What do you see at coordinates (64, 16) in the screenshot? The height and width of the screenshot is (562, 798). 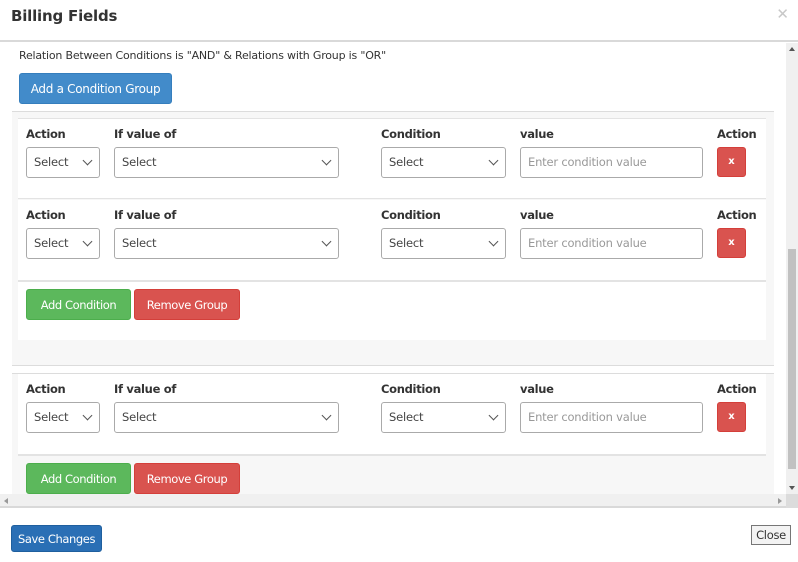 I see `modal-title: Billing Fields` at bounding box center [64, 16].